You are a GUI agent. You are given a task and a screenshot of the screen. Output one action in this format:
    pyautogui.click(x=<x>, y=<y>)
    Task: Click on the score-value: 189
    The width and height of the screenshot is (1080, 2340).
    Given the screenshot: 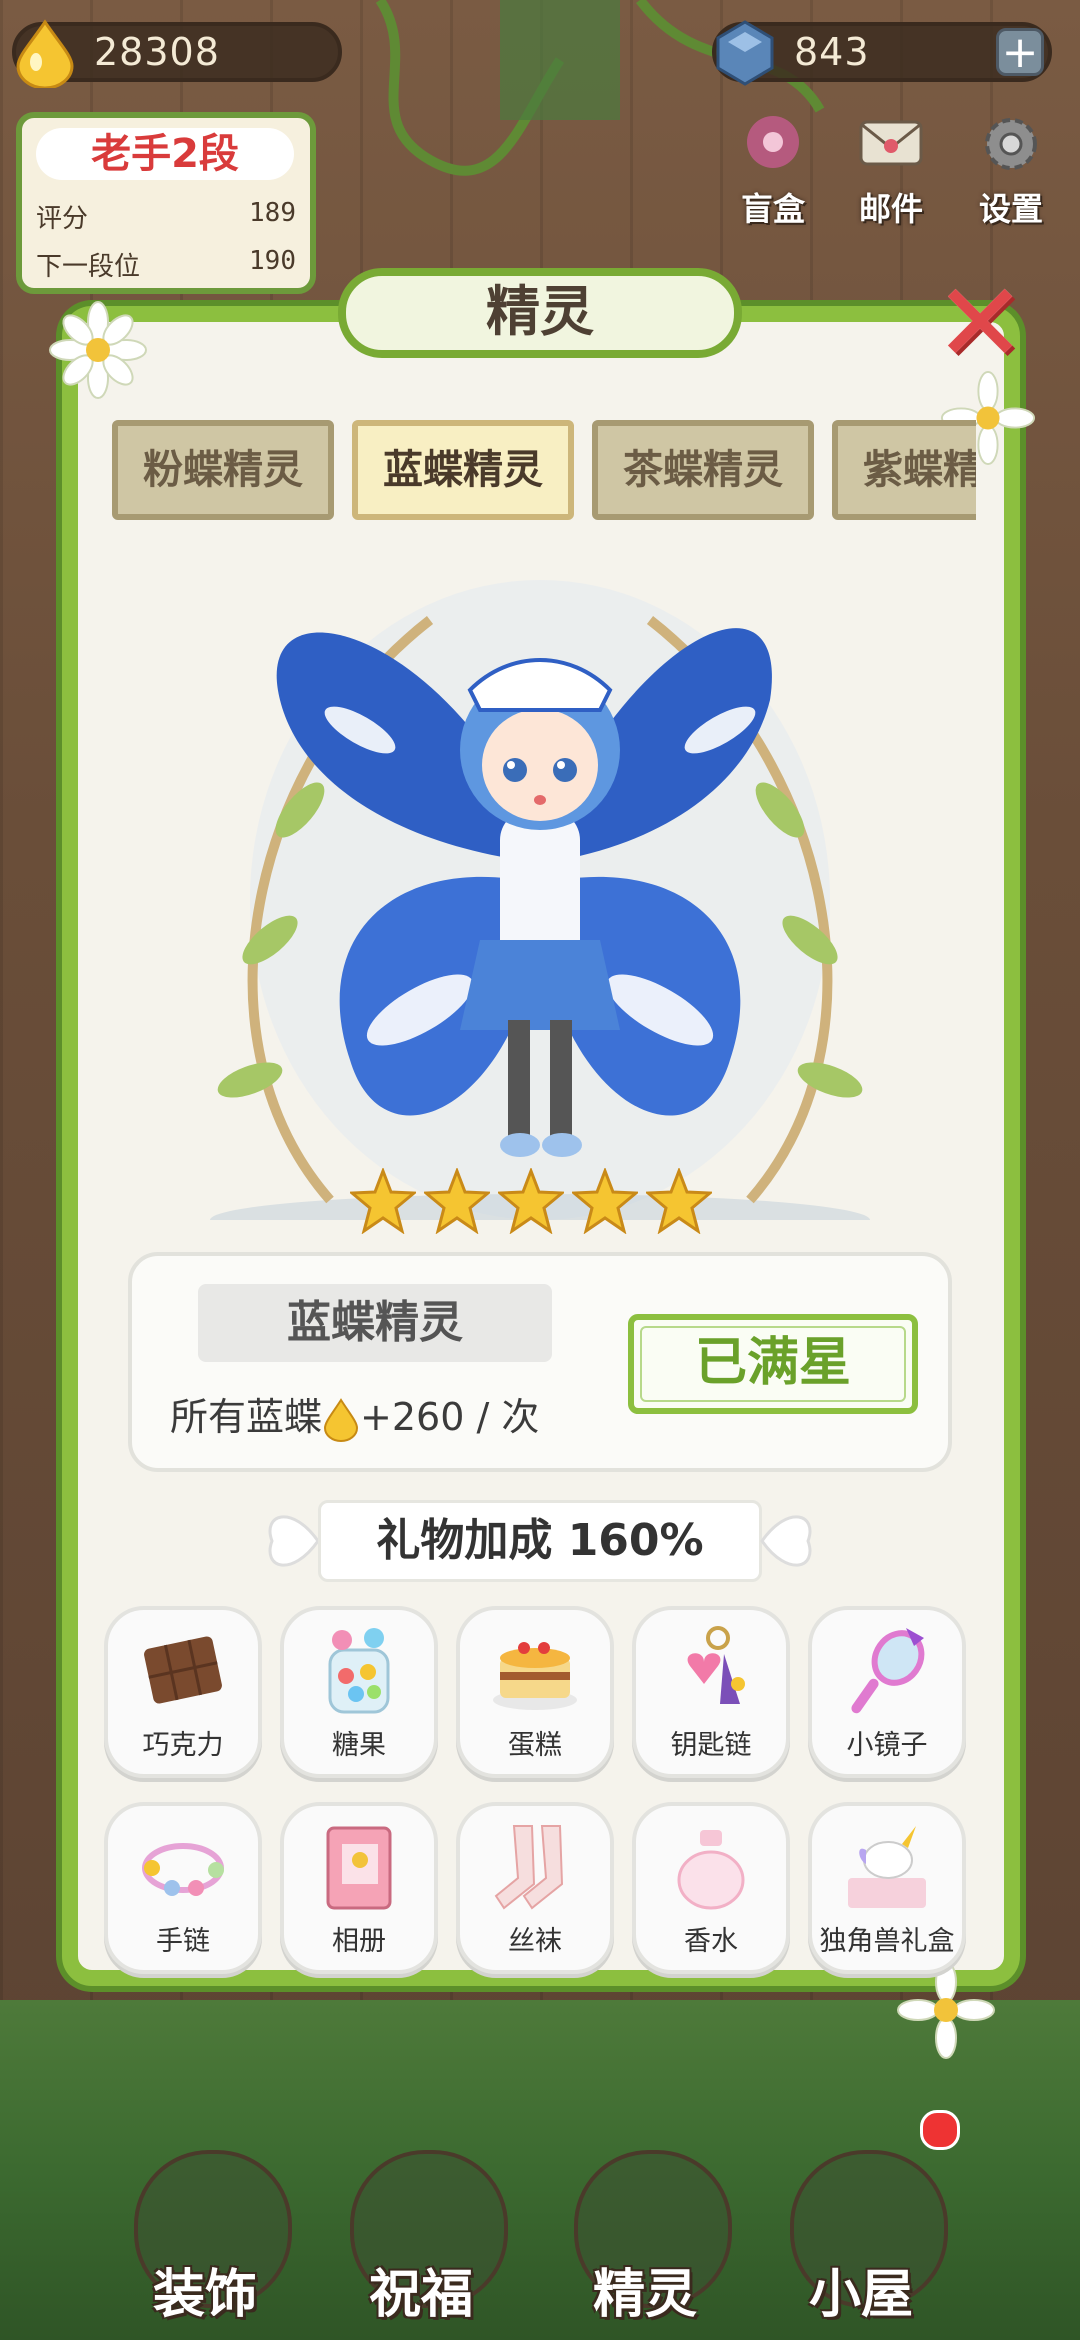 What is the action you would take?
    pyautogui.click(x=272, y=213)
    